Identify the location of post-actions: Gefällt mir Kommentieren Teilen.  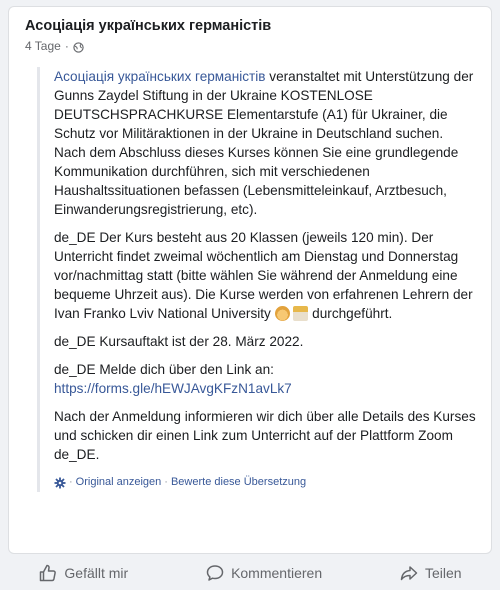
(250, 573).